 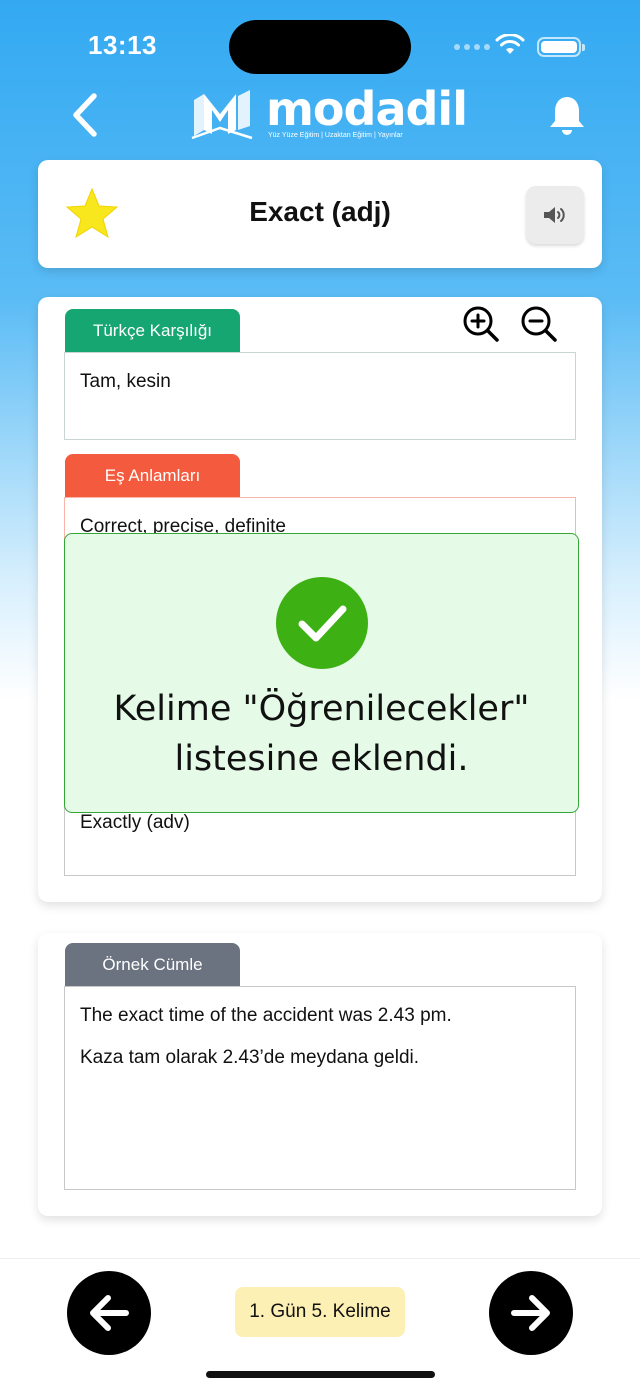 What do you see at coordinates (510, 44) in the screenshot?
I see `wifi-icon` at bounding box center [510, 44].